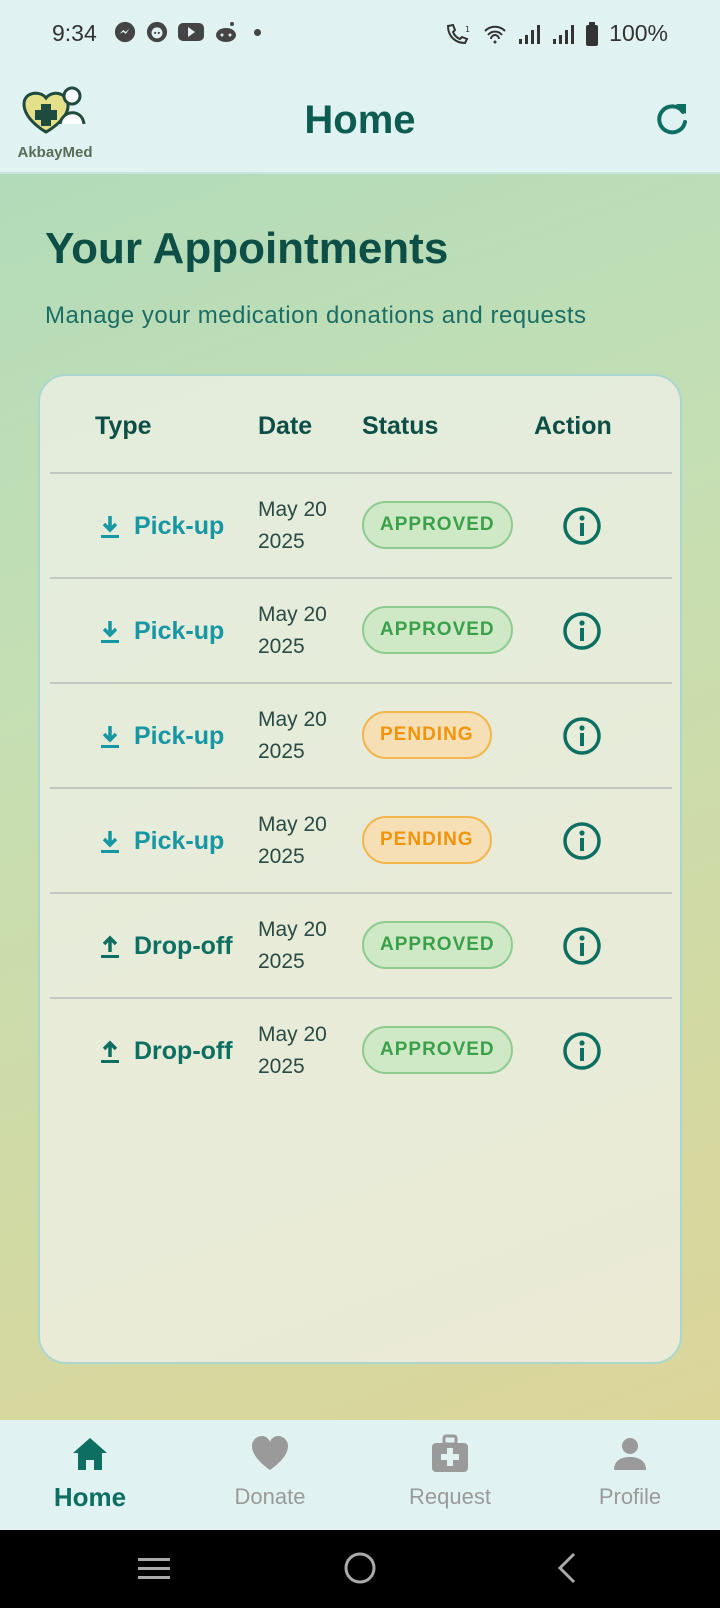 The width and height of the screenshot is (720, 1608). Describe the element at coordinates (672, 120) in the screenshot. I see `refresh-icon` at that location.